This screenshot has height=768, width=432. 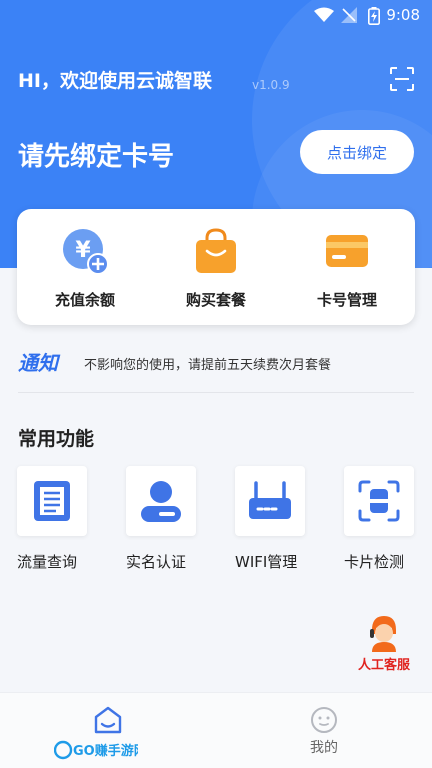 I want to click on clock: 9:08, so click(x=403, y=15).